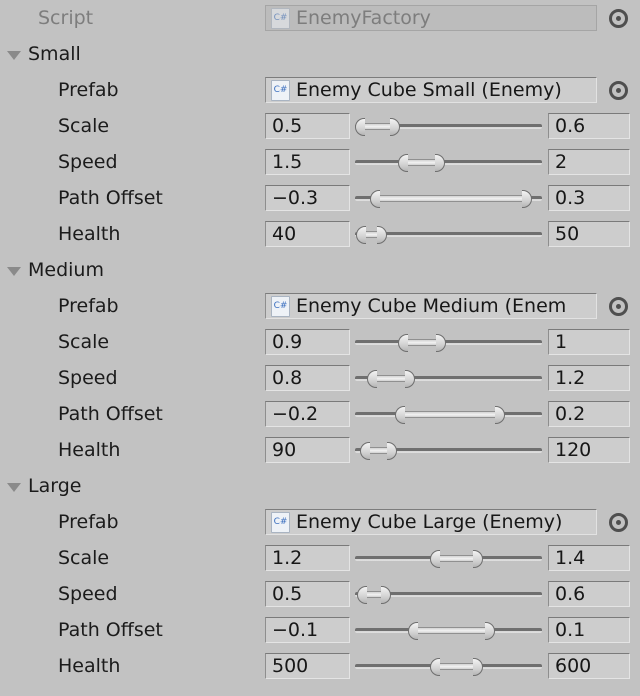  What do you see at coordinates (55, 485) in the screenshot?
I see `section-title-large: Large` at bounding box center [55, 485].